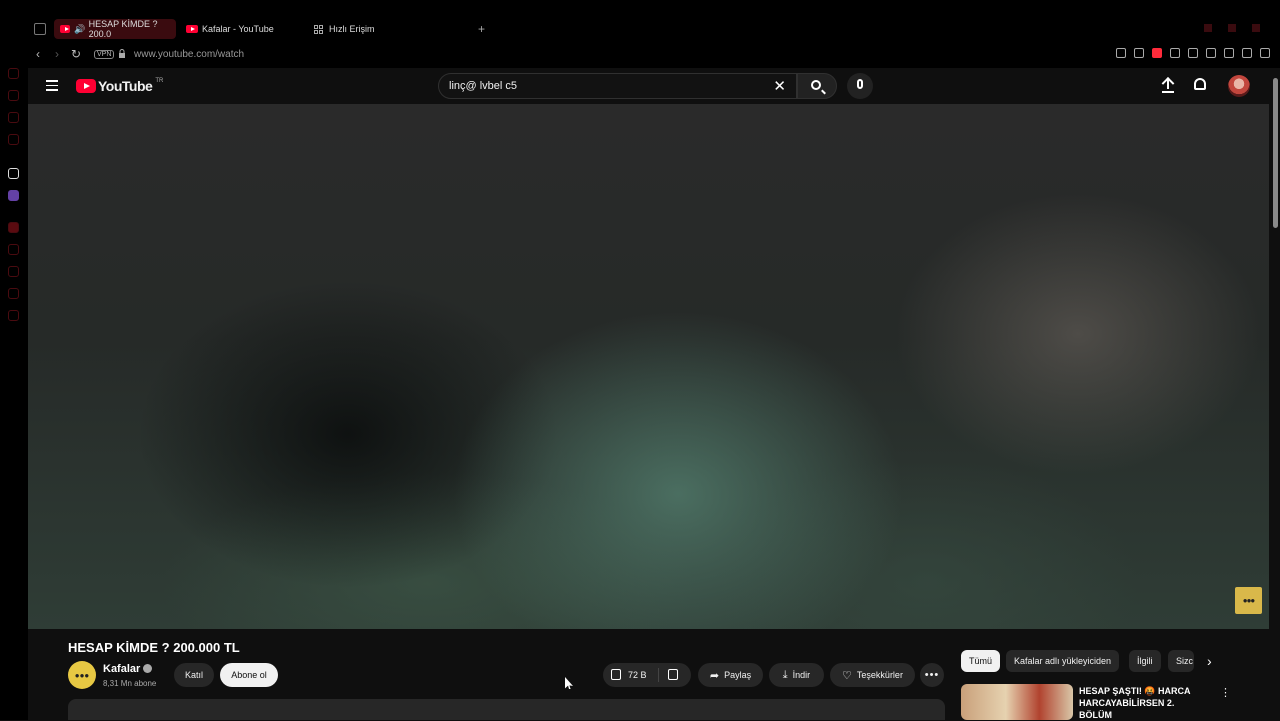  Describe the element at coordinates (318, 29) in the screenshot. I see `grid-icon` at that location.